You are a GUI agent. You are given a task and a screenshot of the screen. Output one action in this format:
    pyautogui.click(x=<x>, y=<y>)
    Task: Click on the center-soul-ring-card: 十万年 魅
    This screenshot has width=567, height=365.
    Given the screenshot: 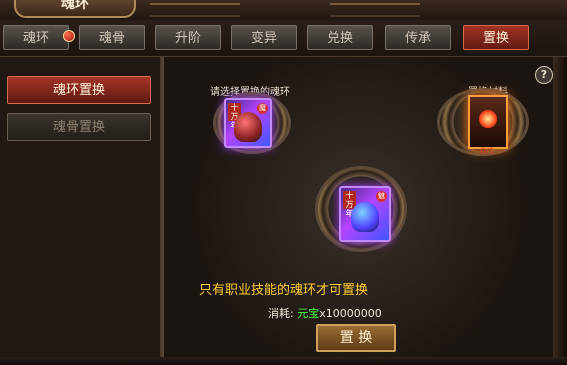 What is the action you would take?
    pyautogui.click(x=365, y=214)
    